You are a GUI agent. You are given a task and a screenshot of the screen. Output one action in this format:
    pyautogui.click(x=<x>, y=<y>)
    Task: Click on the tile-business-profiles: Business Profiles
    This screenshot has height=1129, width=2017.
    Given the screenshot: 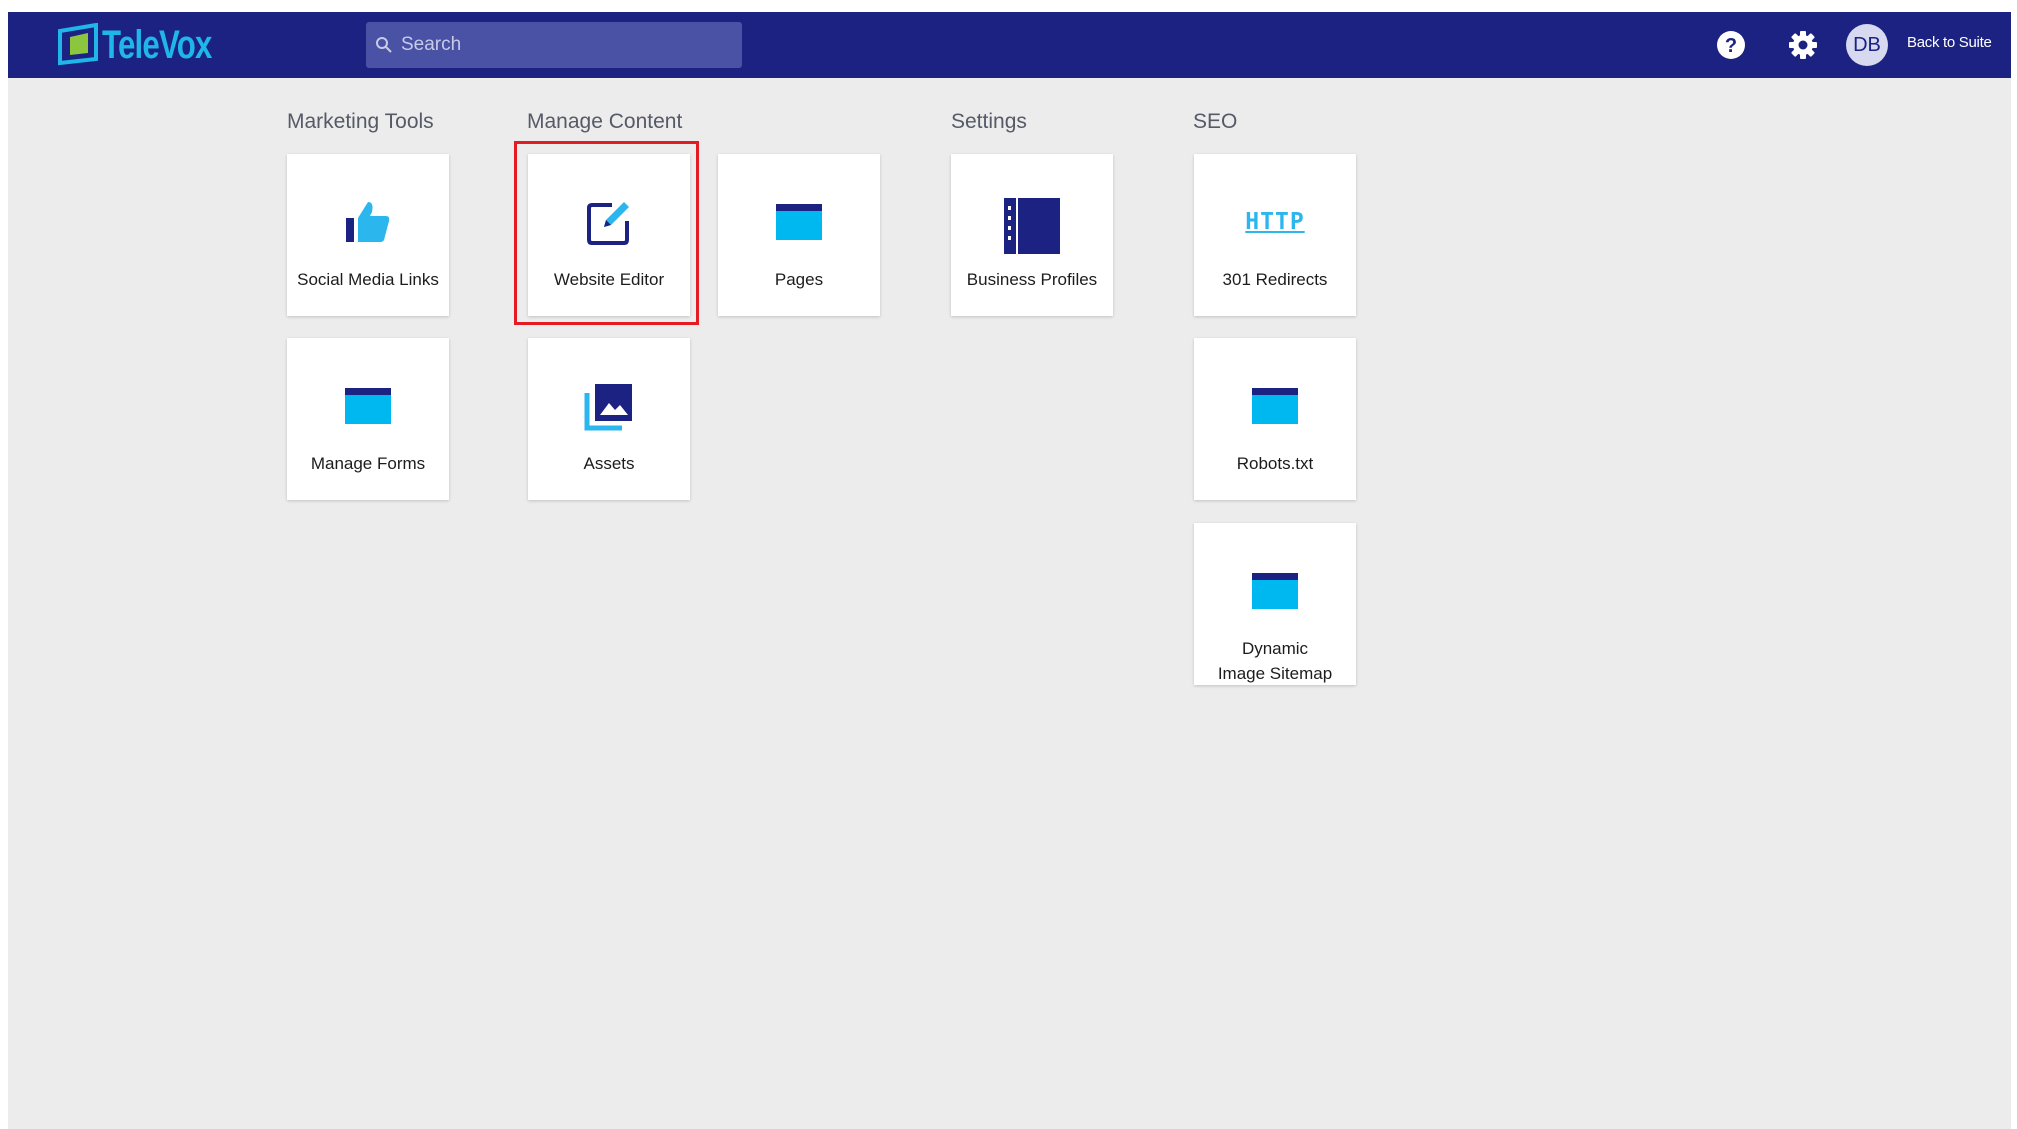 What is the action you would take?
    pyautogui.click(x=1032, y=235)
    